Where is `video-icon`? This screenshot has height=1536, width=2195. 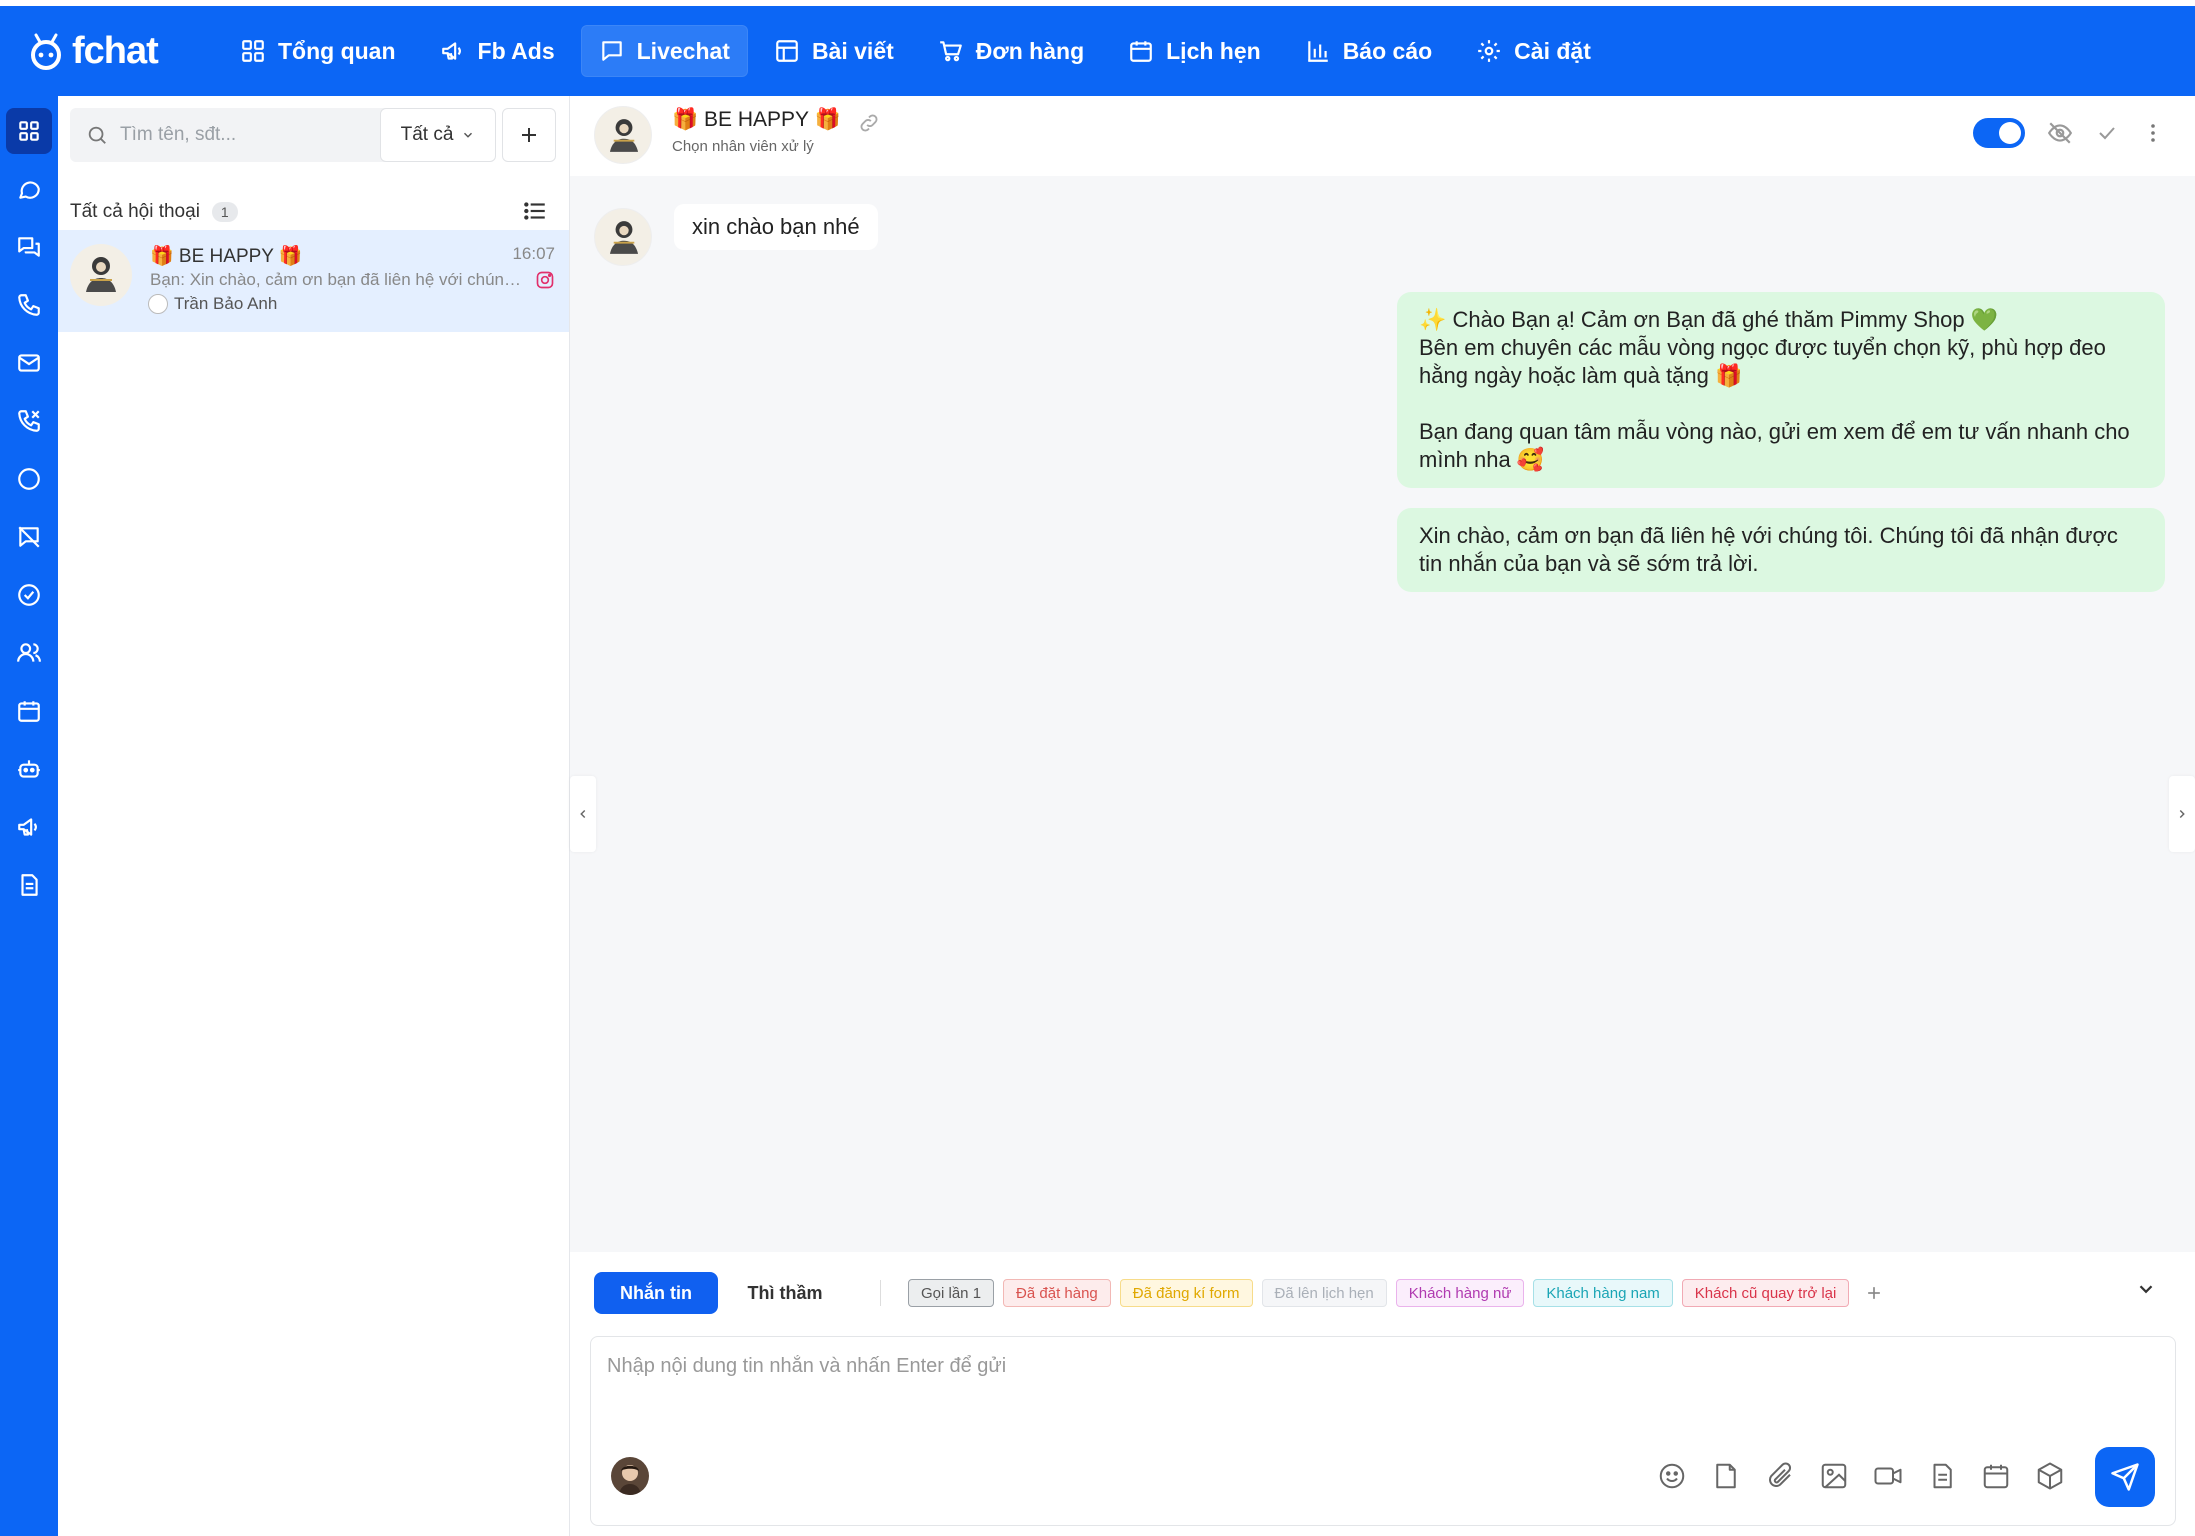 video-icon is located at coordinates (1888, 1476).